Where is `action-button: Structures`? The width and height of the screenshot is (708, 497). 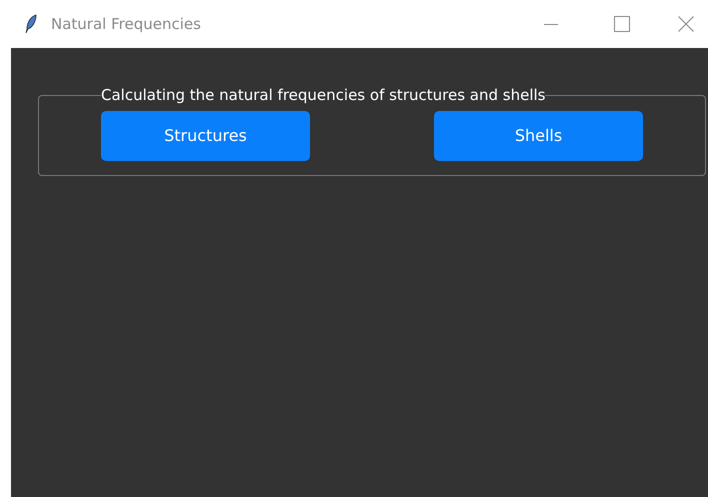 action-button: Structures is located at coordinates (205, 135).